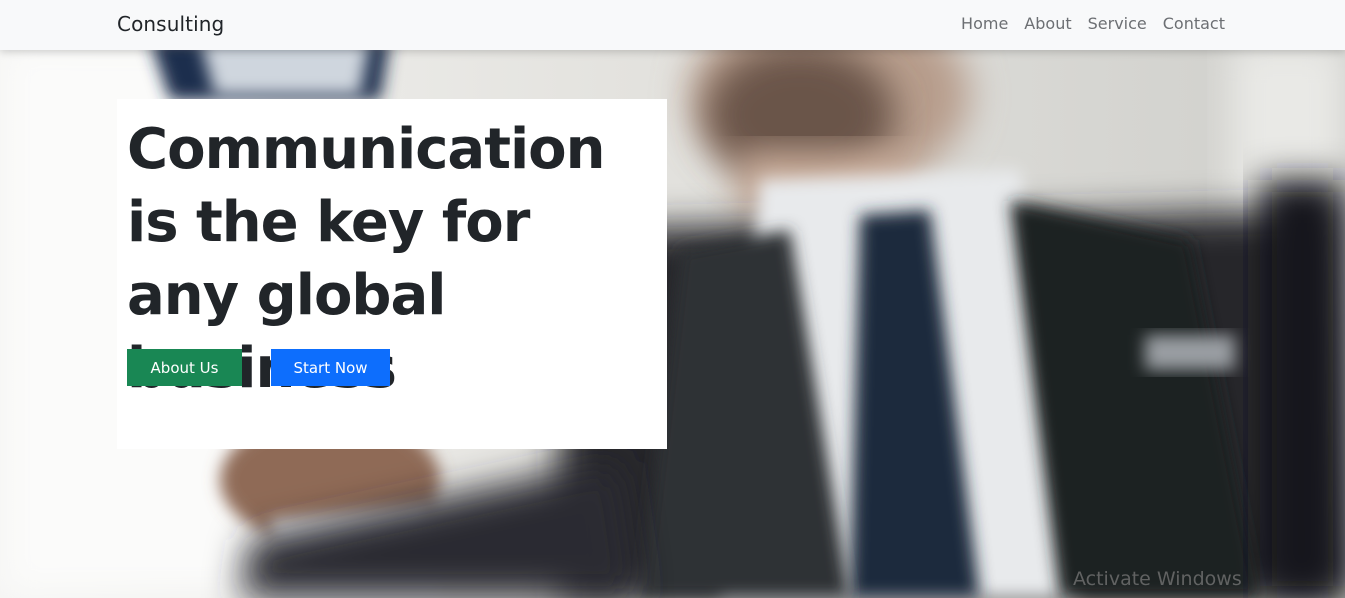  I want to click on start-now-button: Start Now, so click(330, 367).